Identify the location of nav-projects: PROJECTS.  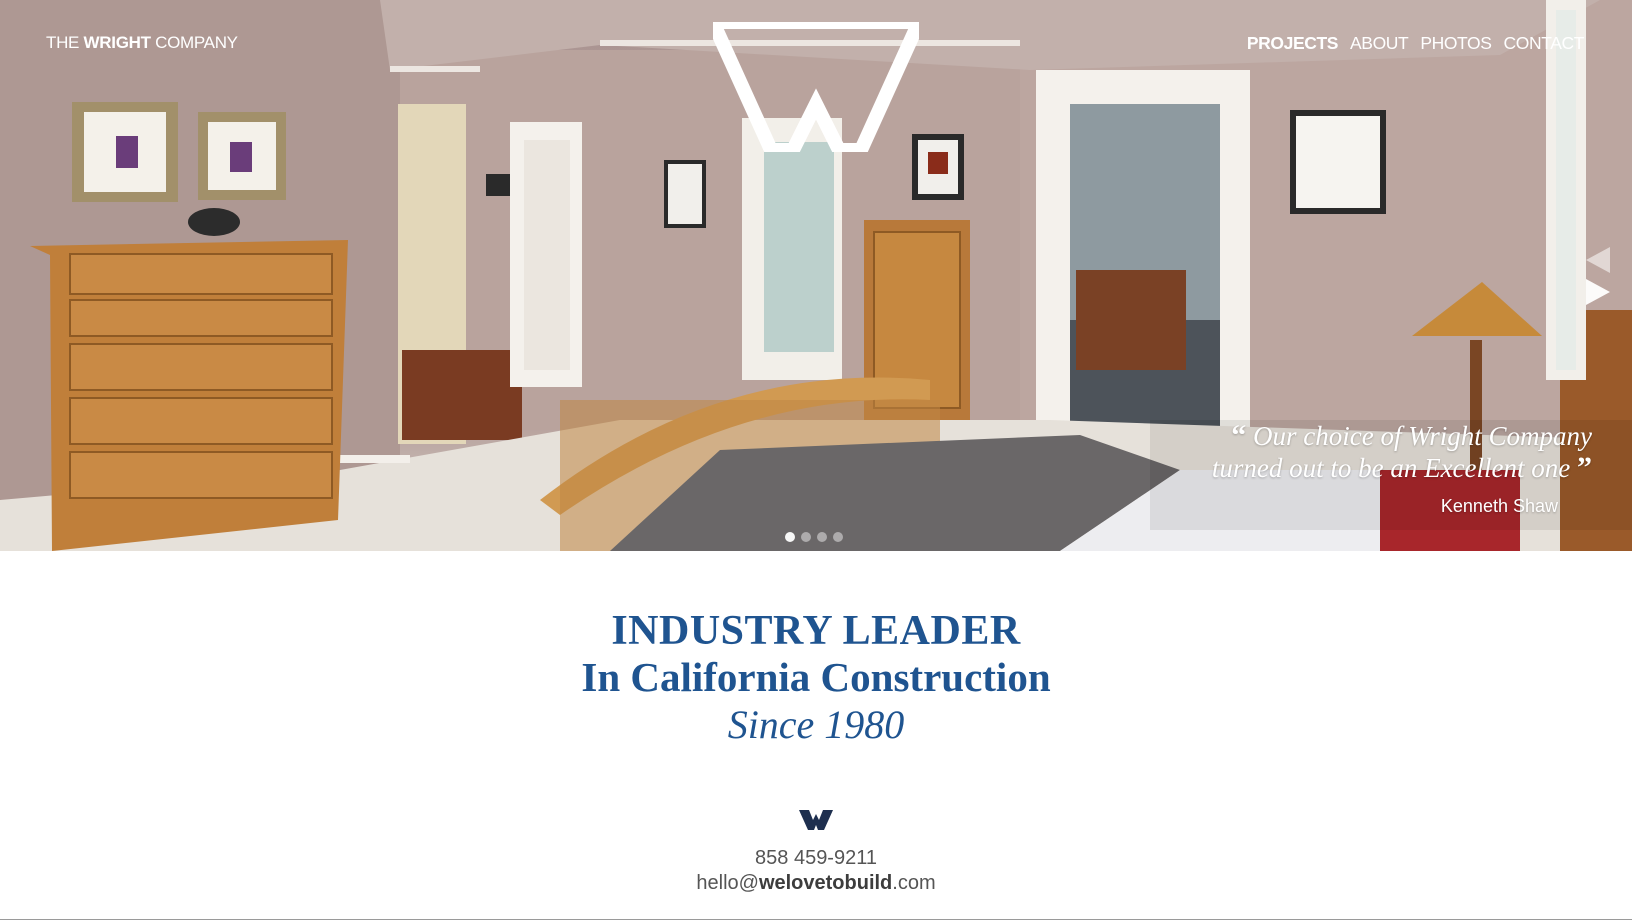
(1293, 43).